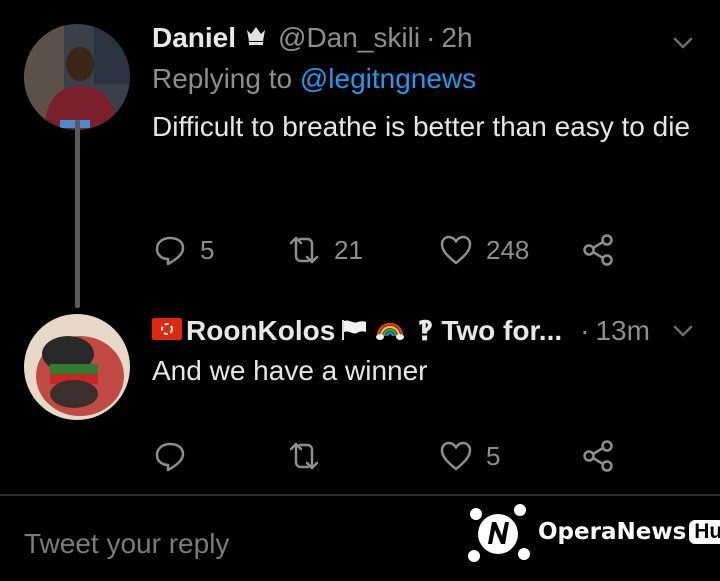 Image resolution: width=720 pixels, height=581 pixels. Describe the element at coordinates (362, 456) in the screenshot. I see `retweet-button` at that location.